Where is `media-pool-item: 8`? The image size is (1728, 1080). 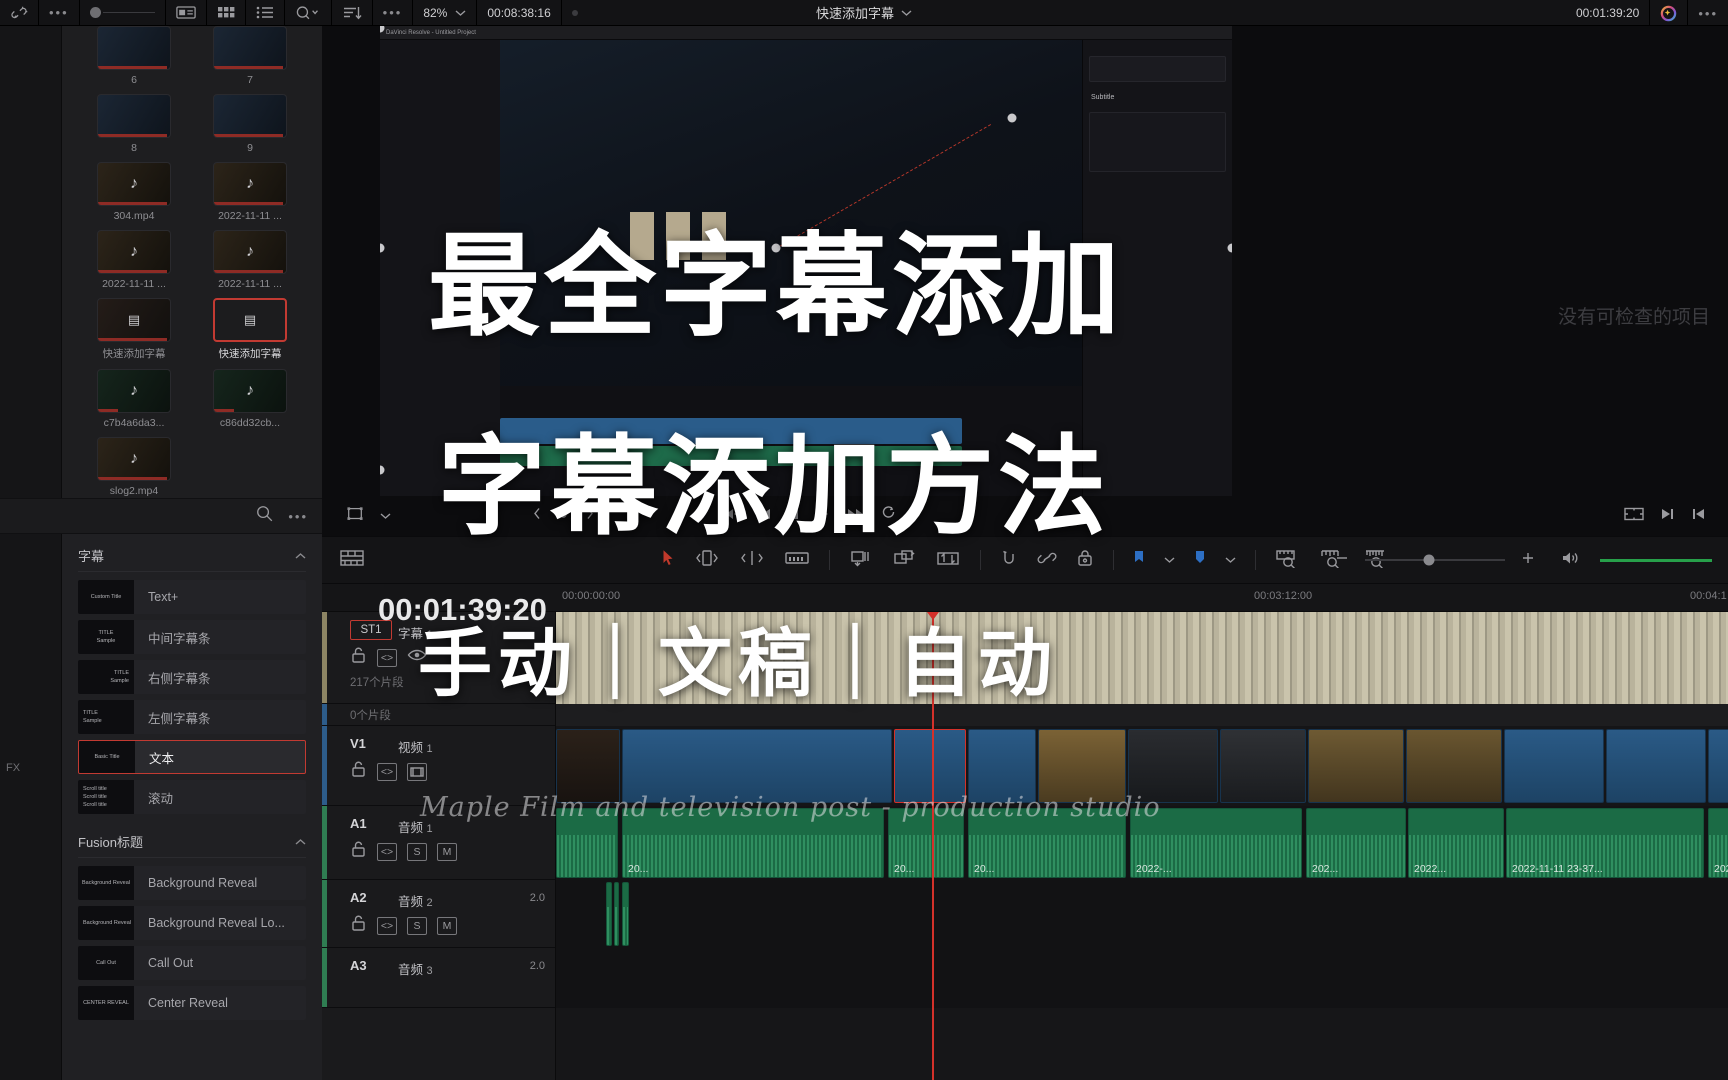
media-pool-item: 8 is located at coordinates (134, 124).